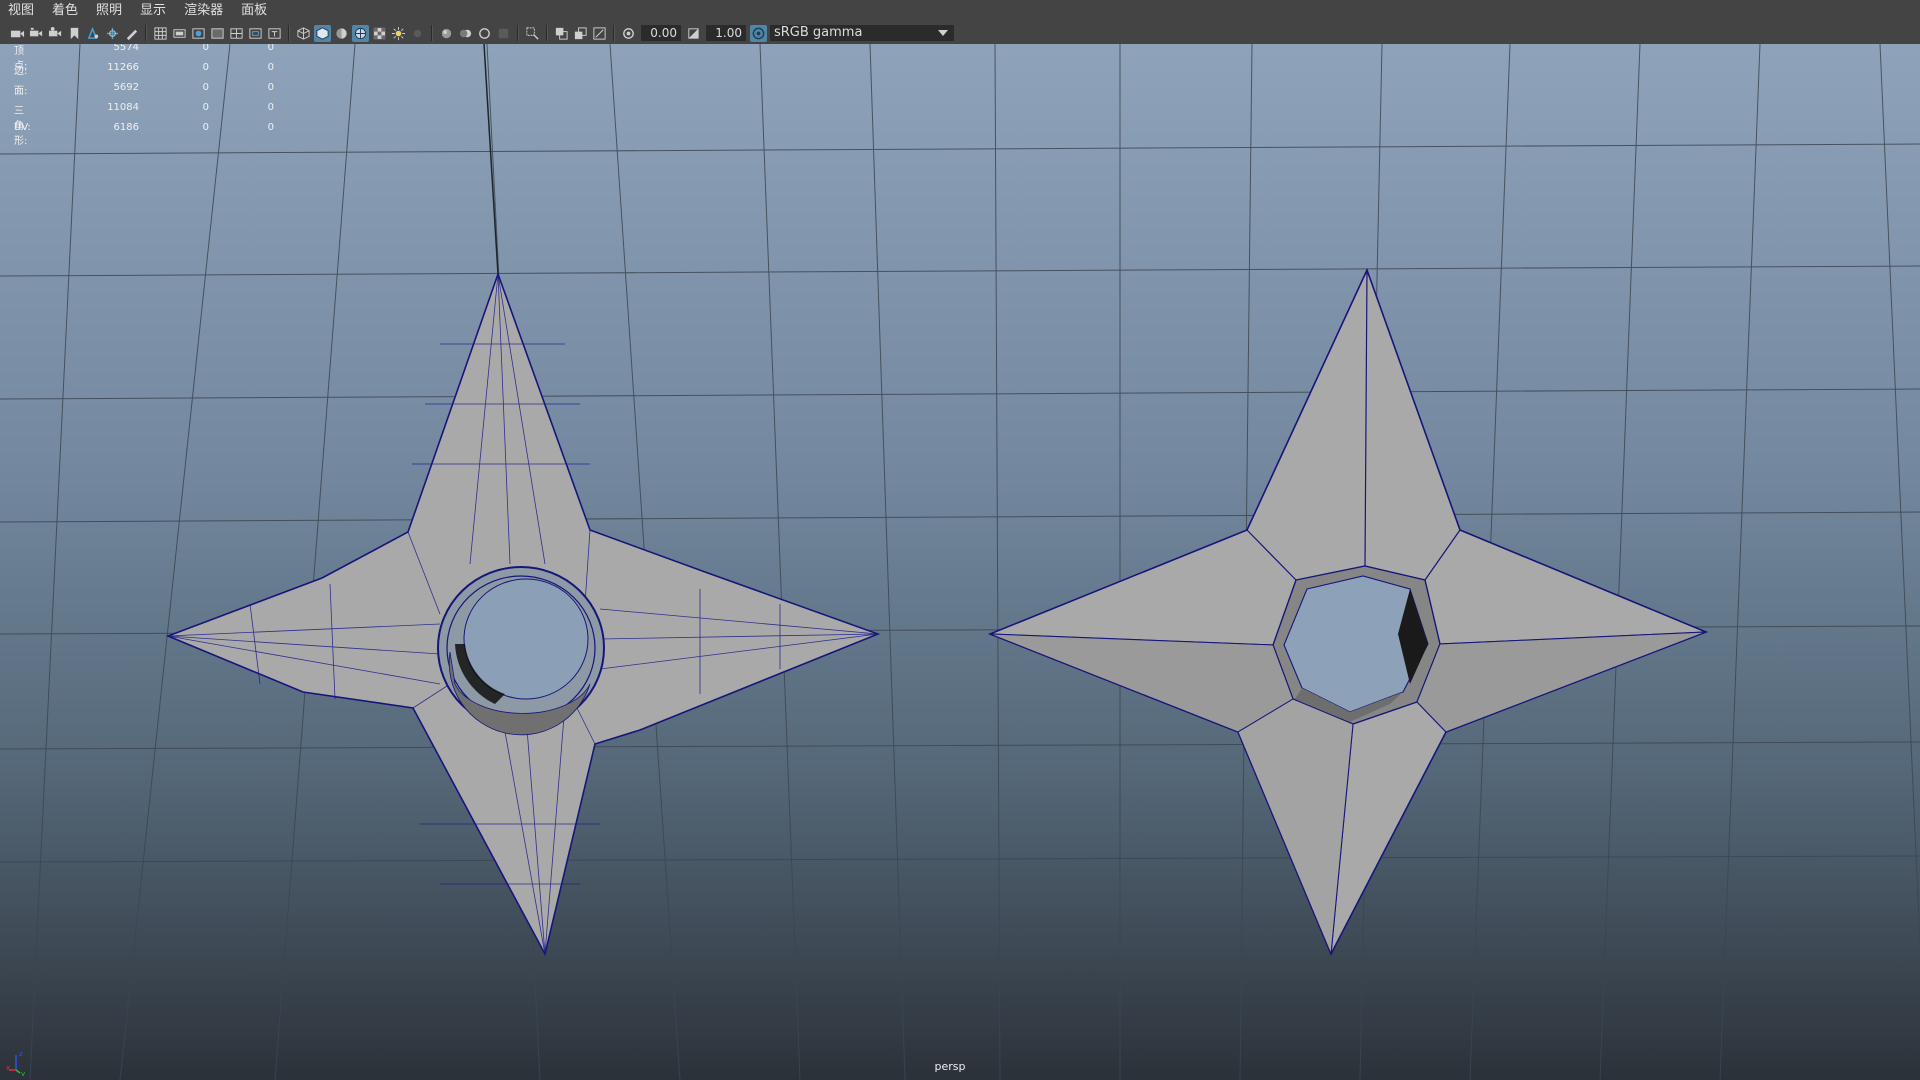 The width and height of the screenshot is (1920, 1080). I want to click on exposure-field: 0.00, so click(661, 33).